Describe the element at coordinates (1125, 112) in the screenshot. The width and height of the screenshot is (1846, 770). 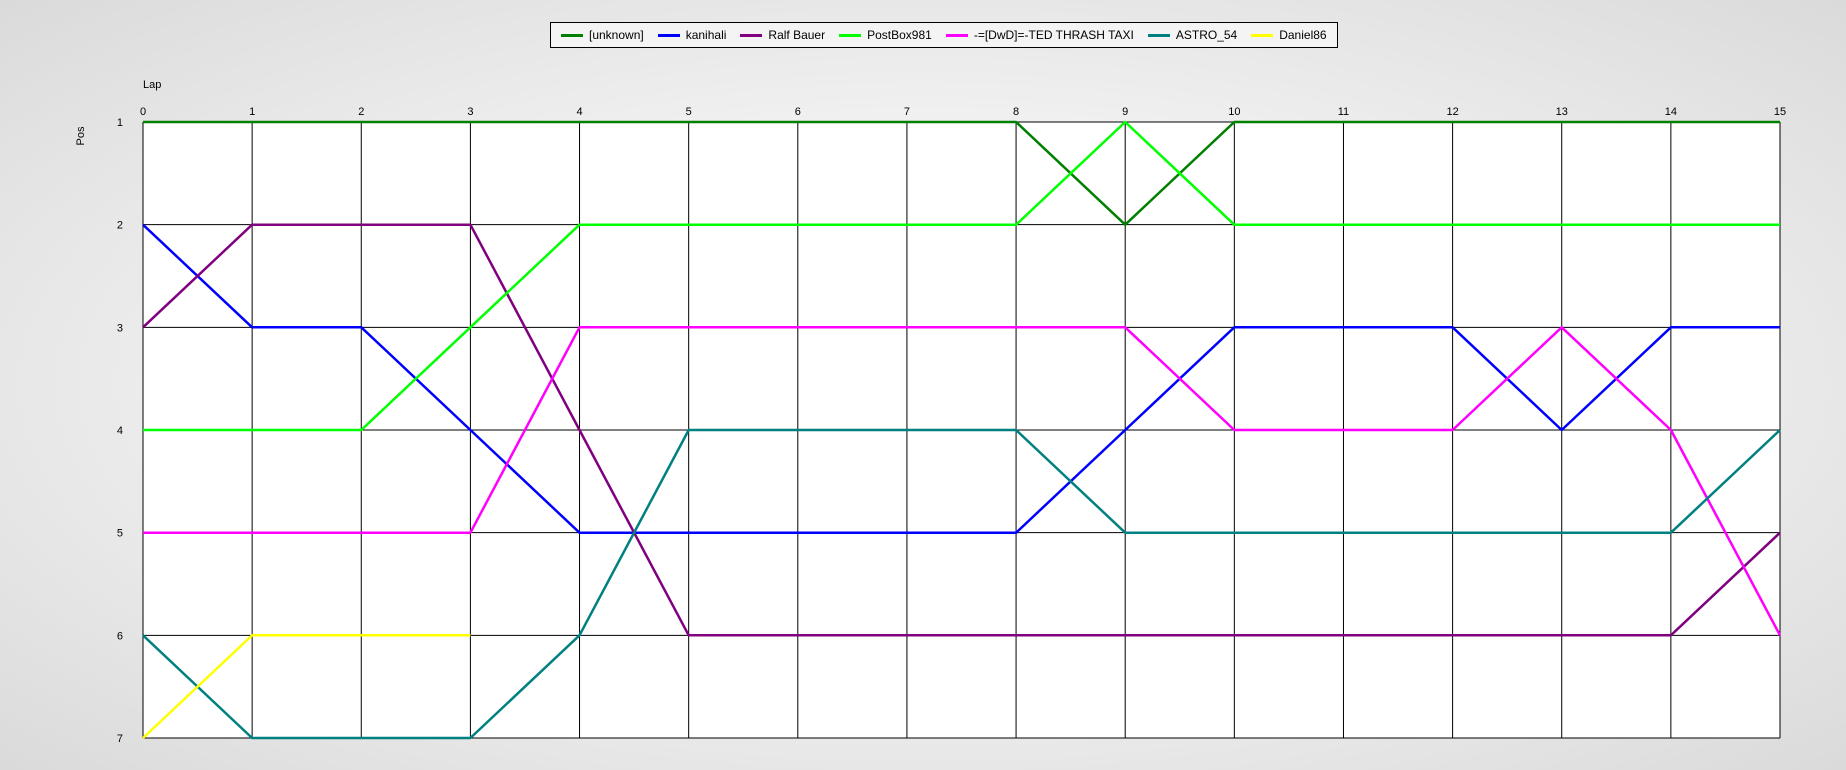
I see `x-tick-label: 9` at that location.